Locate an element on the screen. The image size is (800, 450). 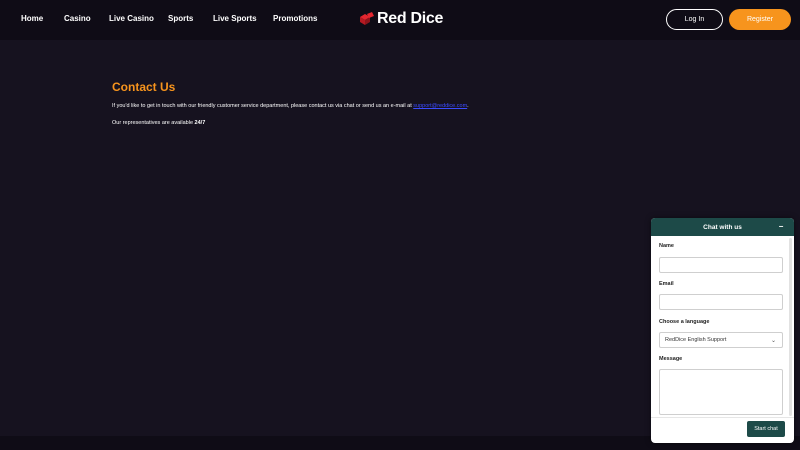
availability-hours: 24/7 is located at coordinates (200, 123).